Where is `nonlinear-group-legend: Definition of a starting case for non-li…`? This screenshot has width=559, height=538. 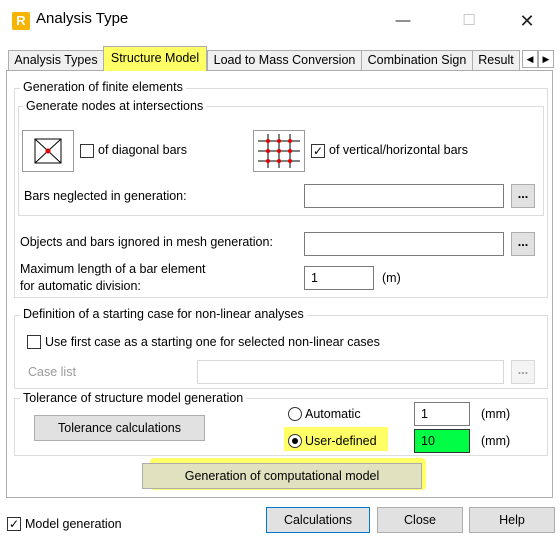 nonlinear-group-legend: Definition of a starting case for non-li… is located at coordinates (163, 314).